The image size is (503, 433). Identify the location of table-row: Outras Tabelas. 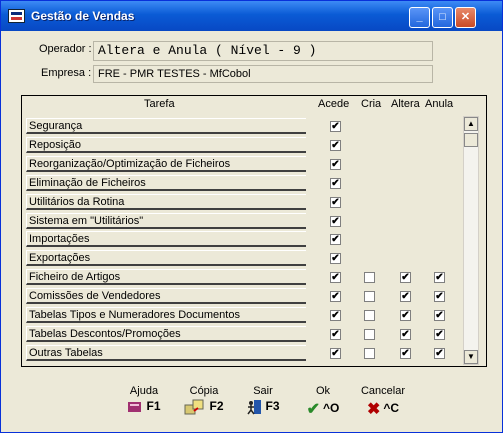
(166, 352).